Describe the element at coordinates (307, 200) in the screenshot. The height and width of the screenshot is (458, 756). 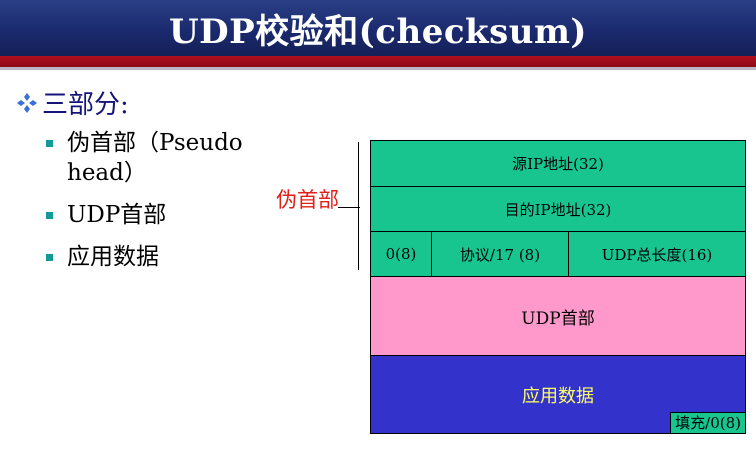
I see `pseudo-header-label: 伪首部` at that location.